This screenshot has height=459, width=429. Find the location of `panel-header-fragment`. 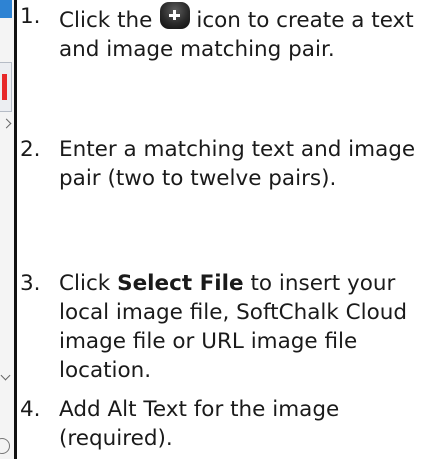

panel-header-fragment is located at coordinates (6, 9).